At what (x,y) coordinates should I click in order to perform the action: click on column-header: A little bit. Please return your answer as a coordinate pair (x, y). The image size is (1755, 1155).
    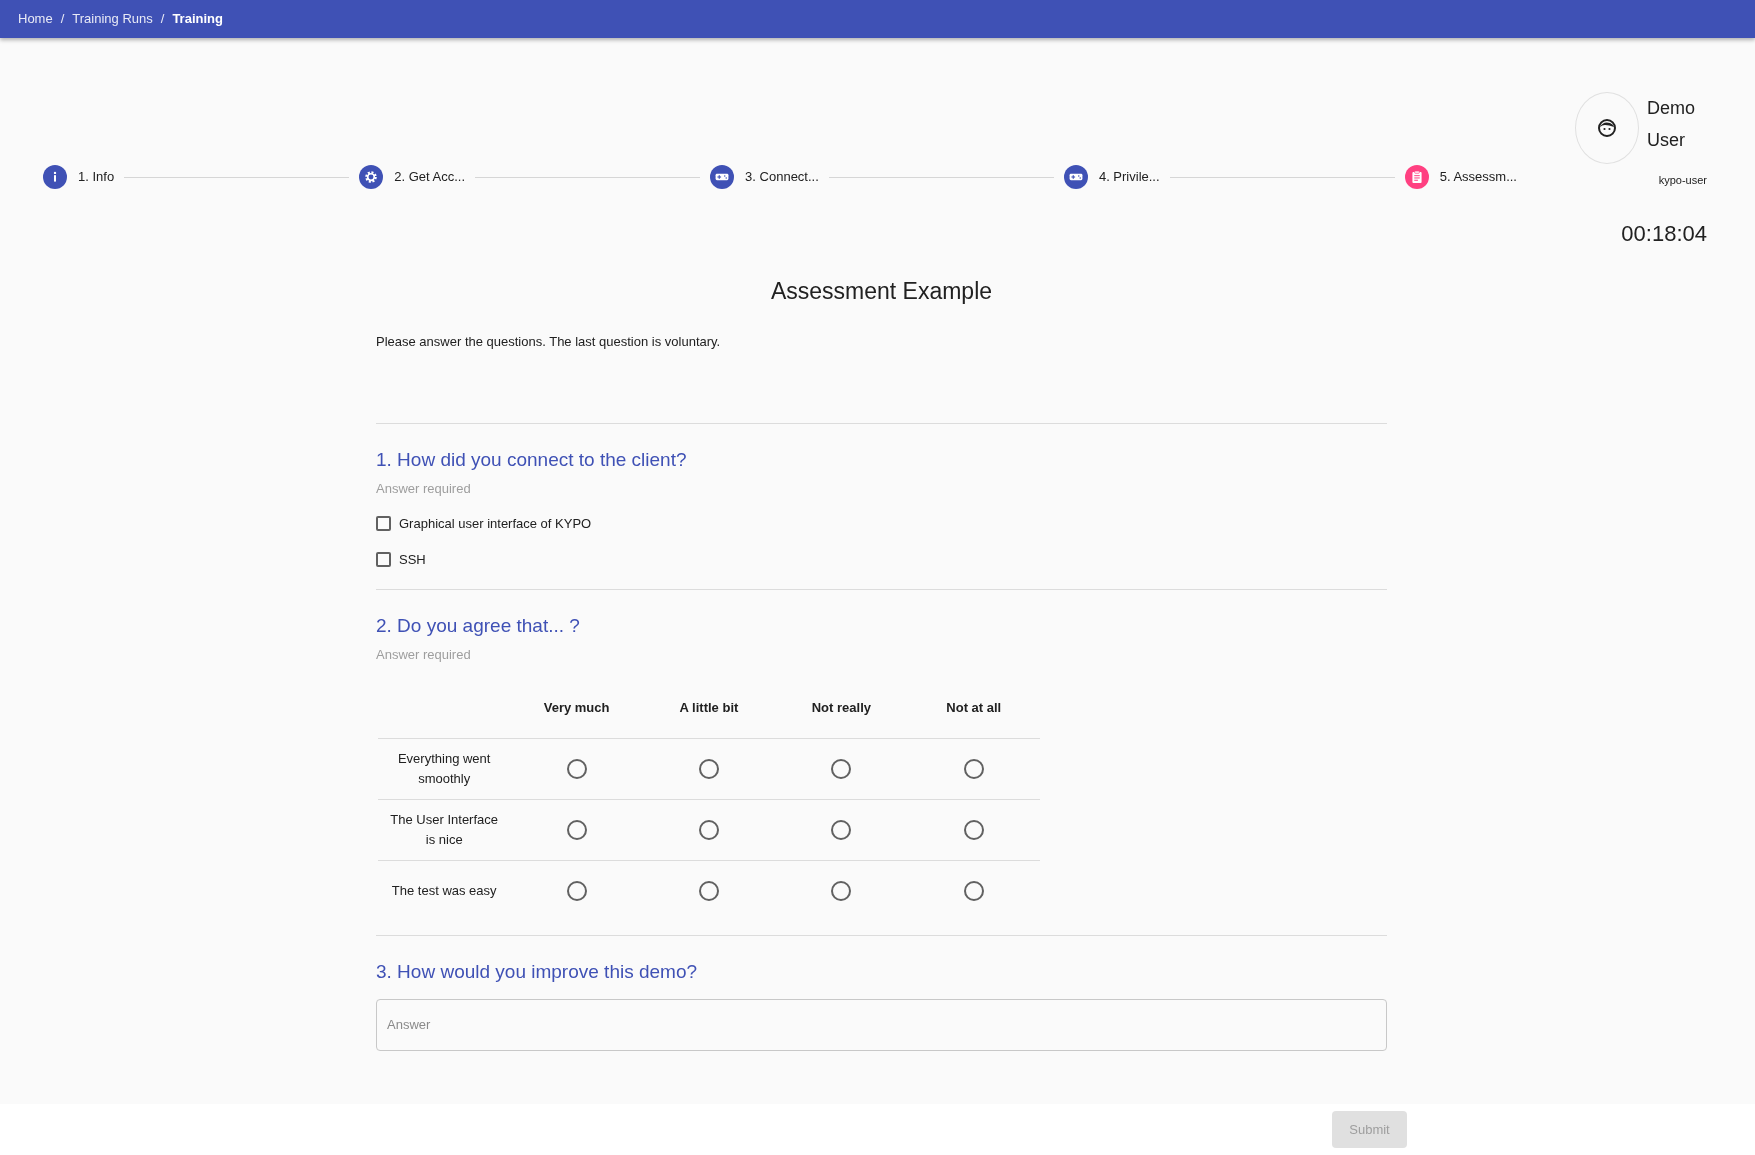
    Looking at the image, I should click on (709, 708).